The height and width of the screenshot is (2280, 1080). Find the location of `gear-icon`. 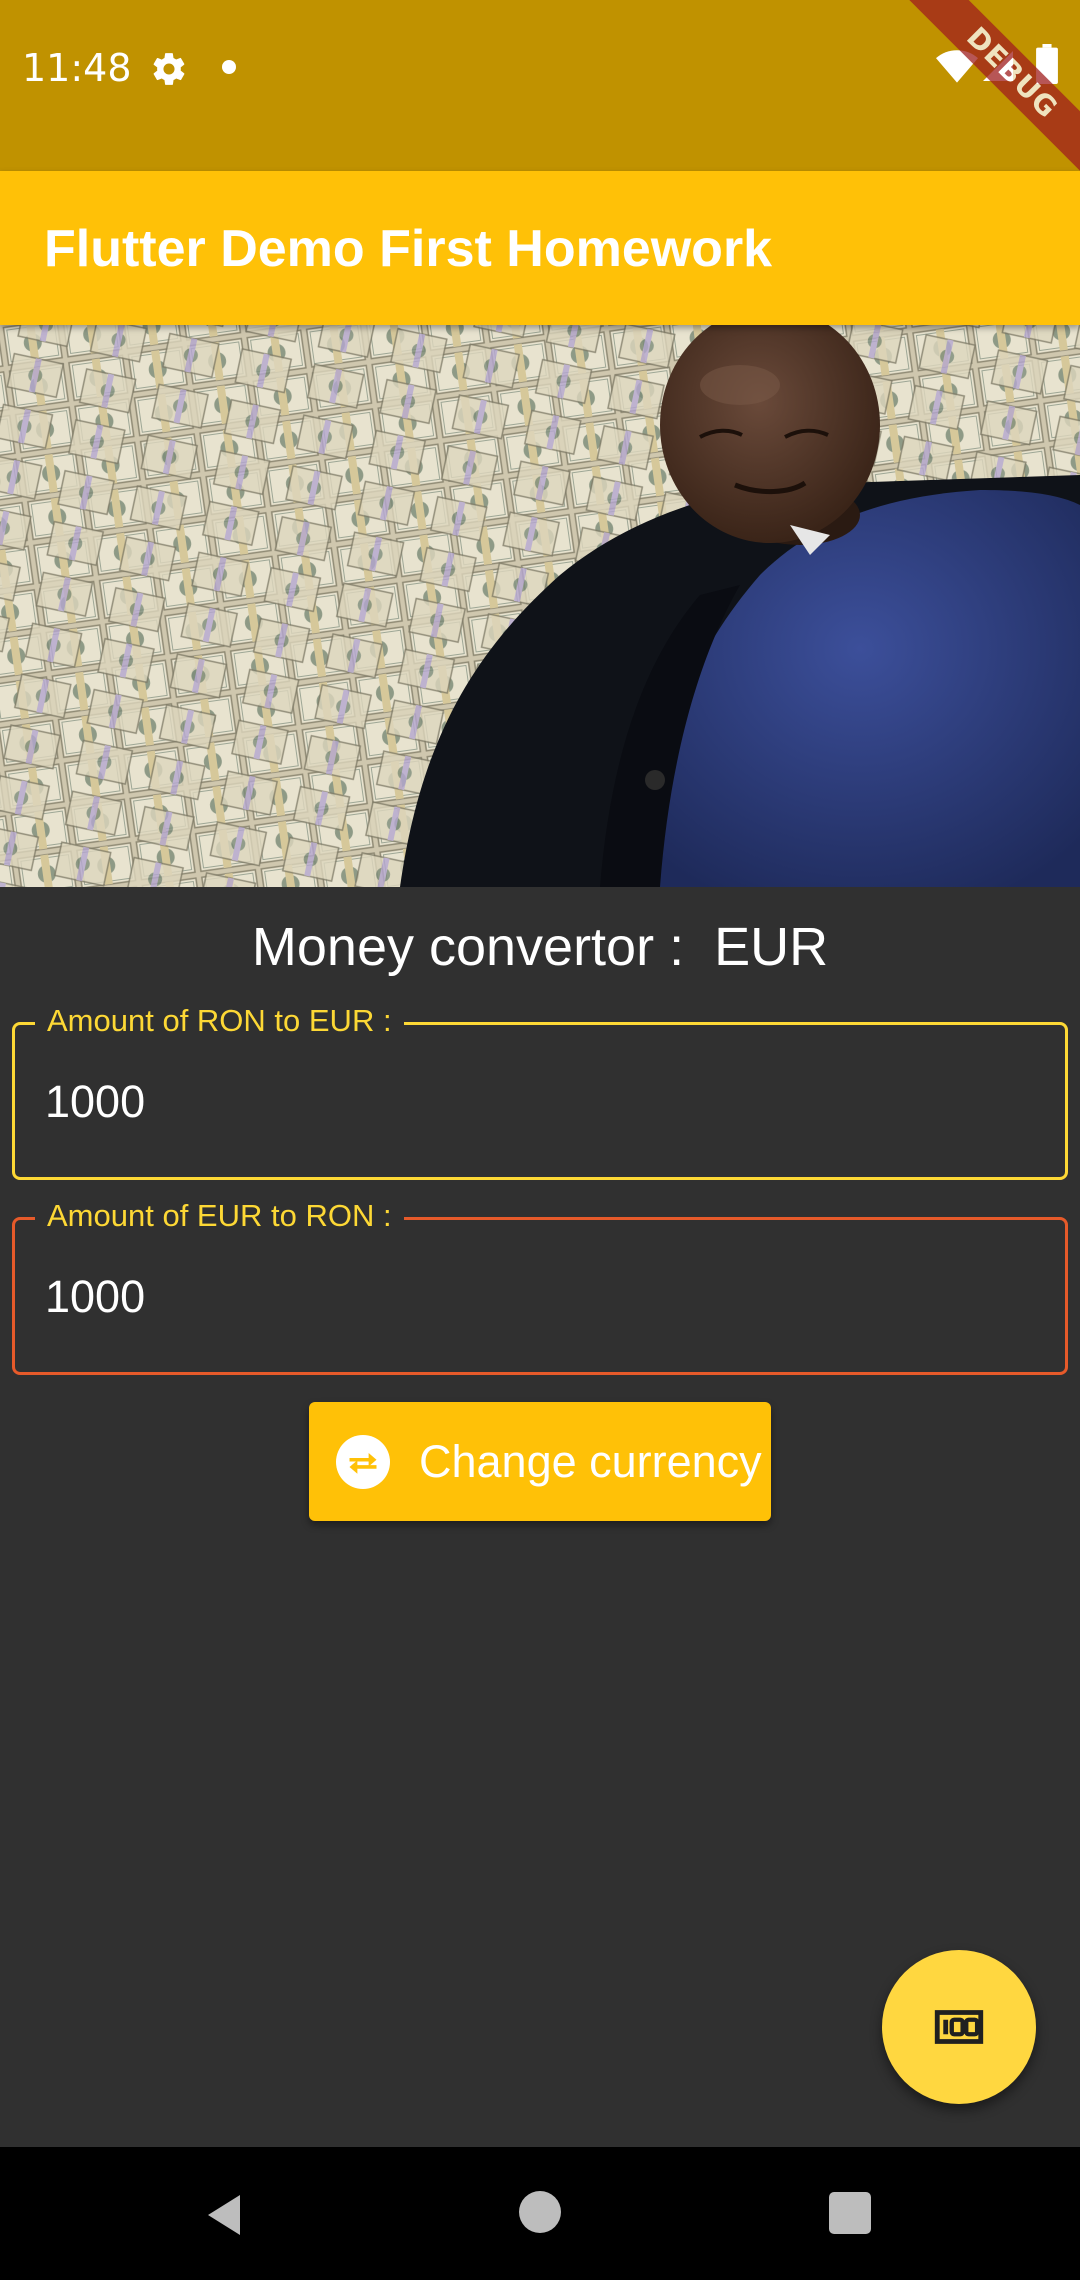

gear-icon is located at coordinates (169, 69).